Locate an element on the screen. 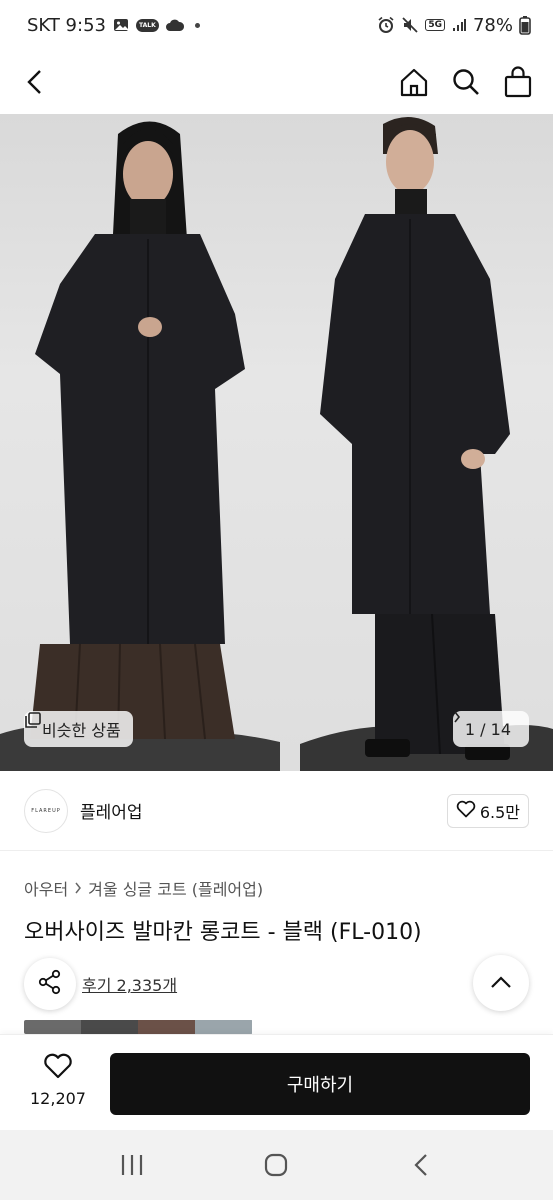 The width and height of the screenshot is (553, 1200). thumbnail-strip is located at coordinates (138, 1027).